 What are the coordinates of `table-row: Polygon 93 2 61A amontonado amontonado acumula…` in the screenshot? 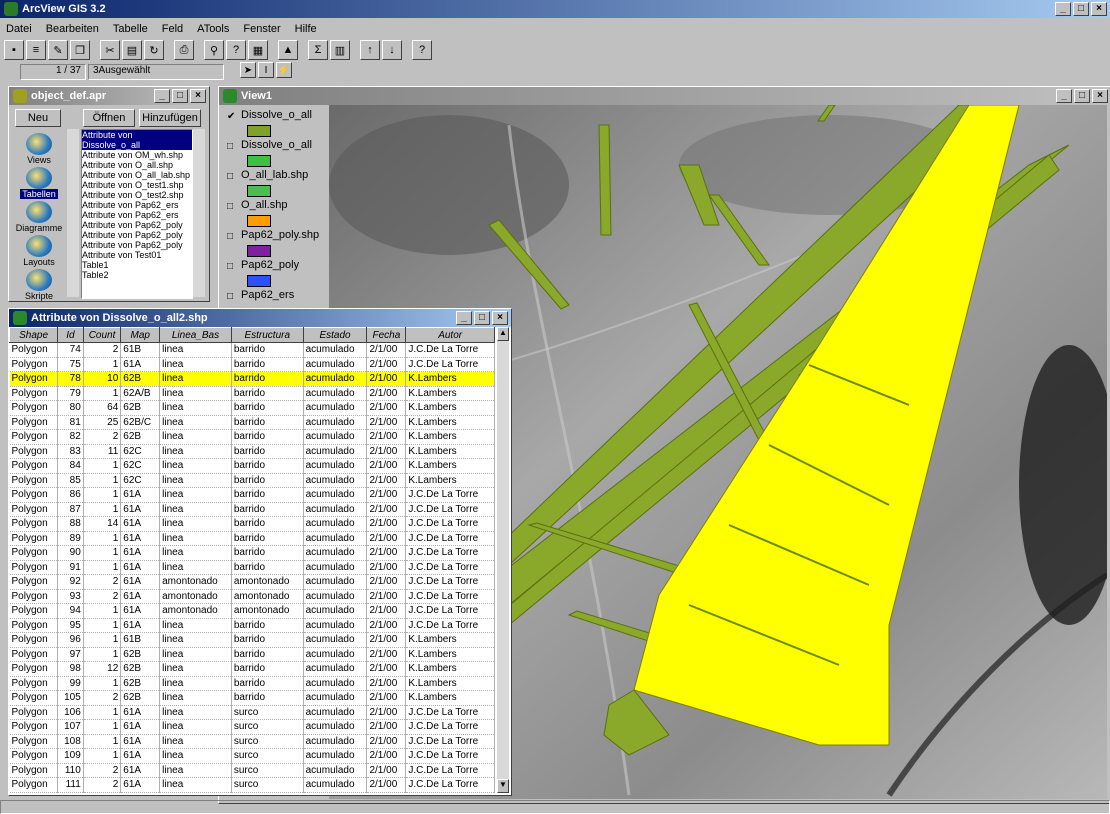 It's located at (252, 596).